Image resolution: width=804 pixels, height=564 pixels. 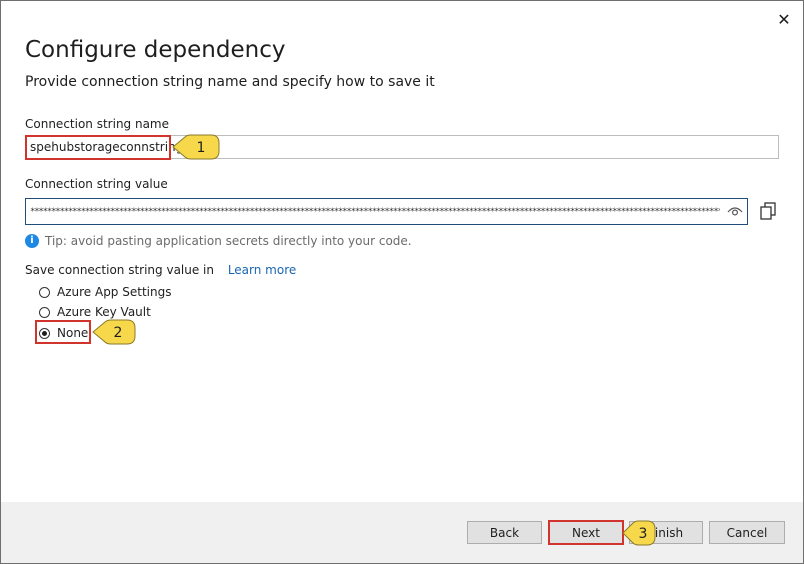 I want to click on radio-azure-key-vault: Azure Key Vault, so click(x=95, y=312).